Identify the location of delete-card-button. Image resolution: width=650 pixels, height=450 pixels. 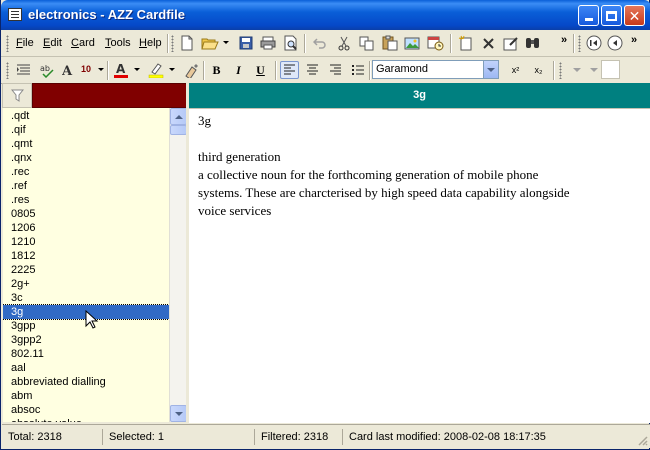
(488, 43).